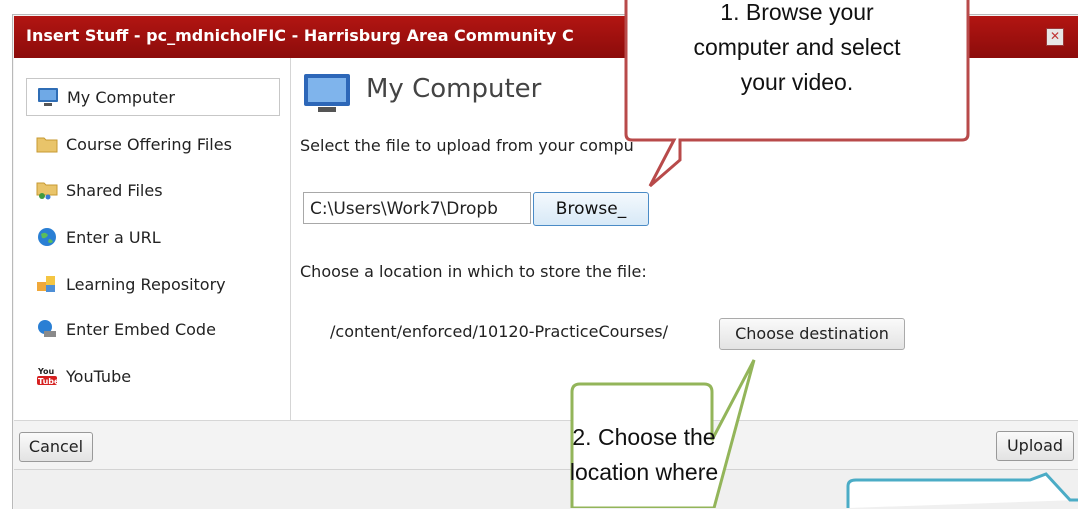 This screenshot has width=1078, height=509. I want to click on callout-two-line: 2. Choose the, so click(644, 437).